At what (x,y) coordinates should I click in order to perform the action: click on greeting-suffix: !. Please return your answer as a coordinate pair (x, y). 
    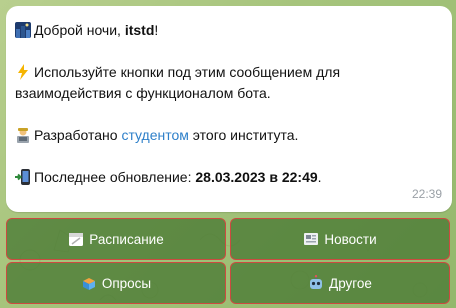
    Looking at the image, I should click on (156, 30).